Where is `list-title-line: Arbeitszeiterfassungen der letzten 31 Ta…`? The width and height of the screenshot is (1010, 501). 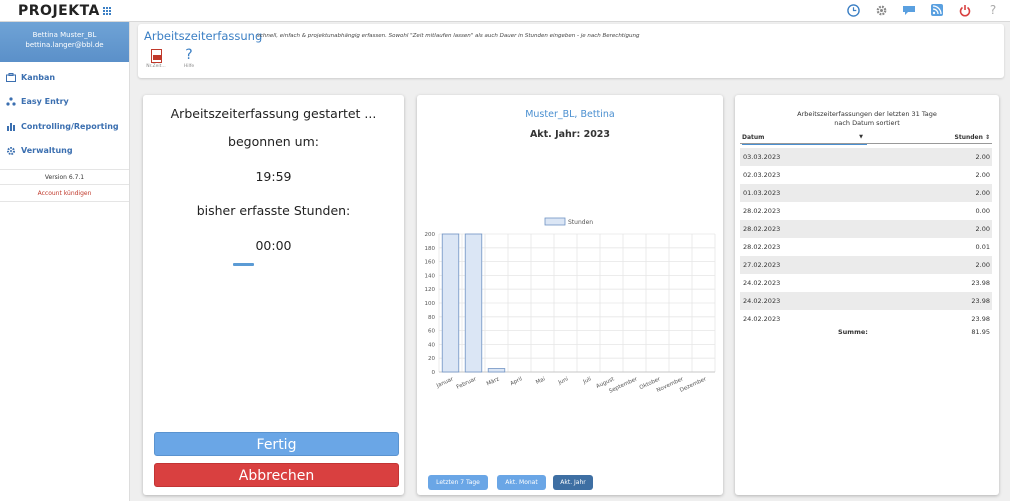
list-title-line: Arbeitszeiterfassungen der letzten 31 Ta… is located at coordinates (867, 114).